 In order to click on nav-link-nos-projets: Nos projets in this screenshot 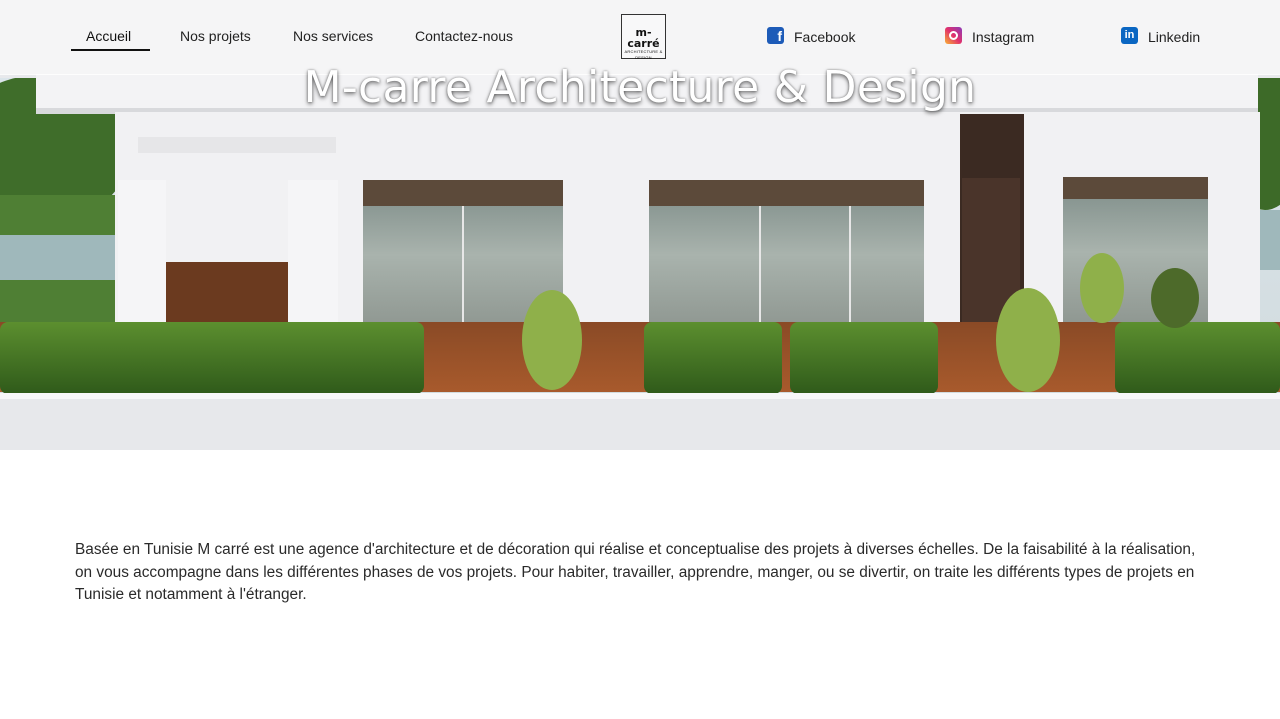, I will do `click(215, 36)`.